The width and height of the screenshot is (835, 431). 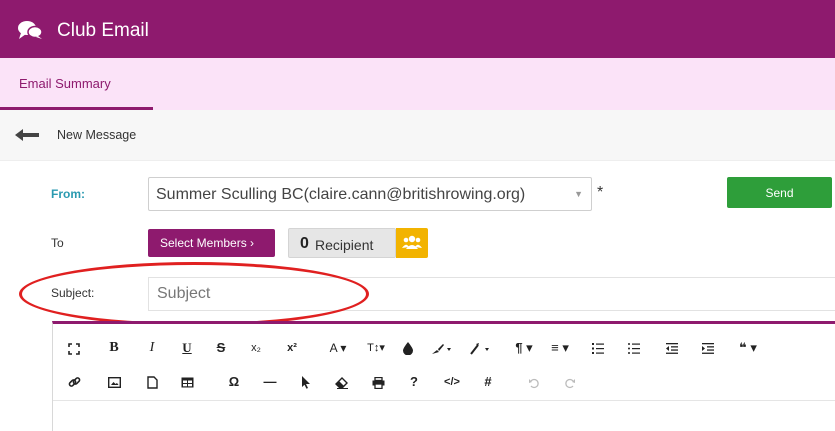 I want to click on subject-input, so click(x=491, y=294).